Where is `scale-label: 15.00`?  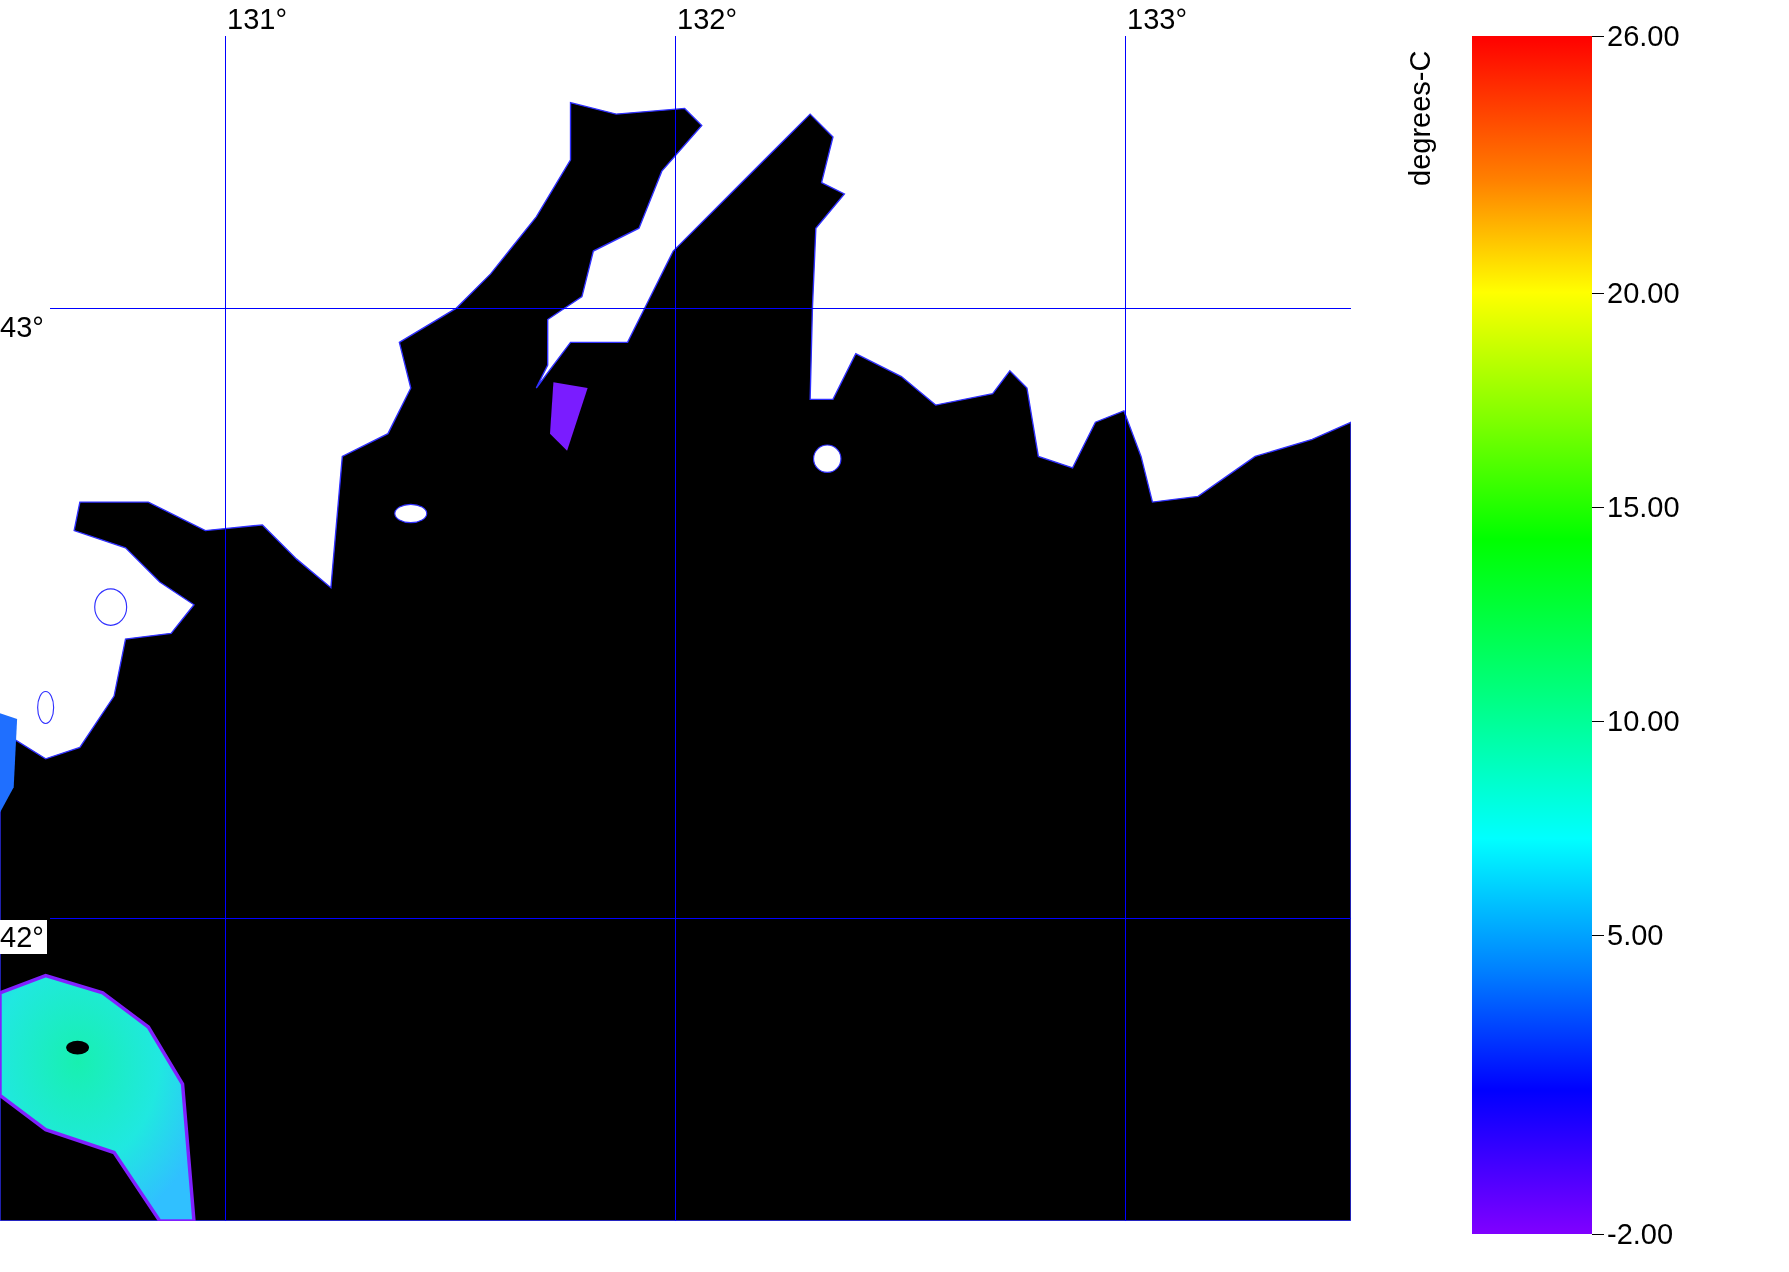
scale-label: 15.00 is located at coordinates (1643, 506).